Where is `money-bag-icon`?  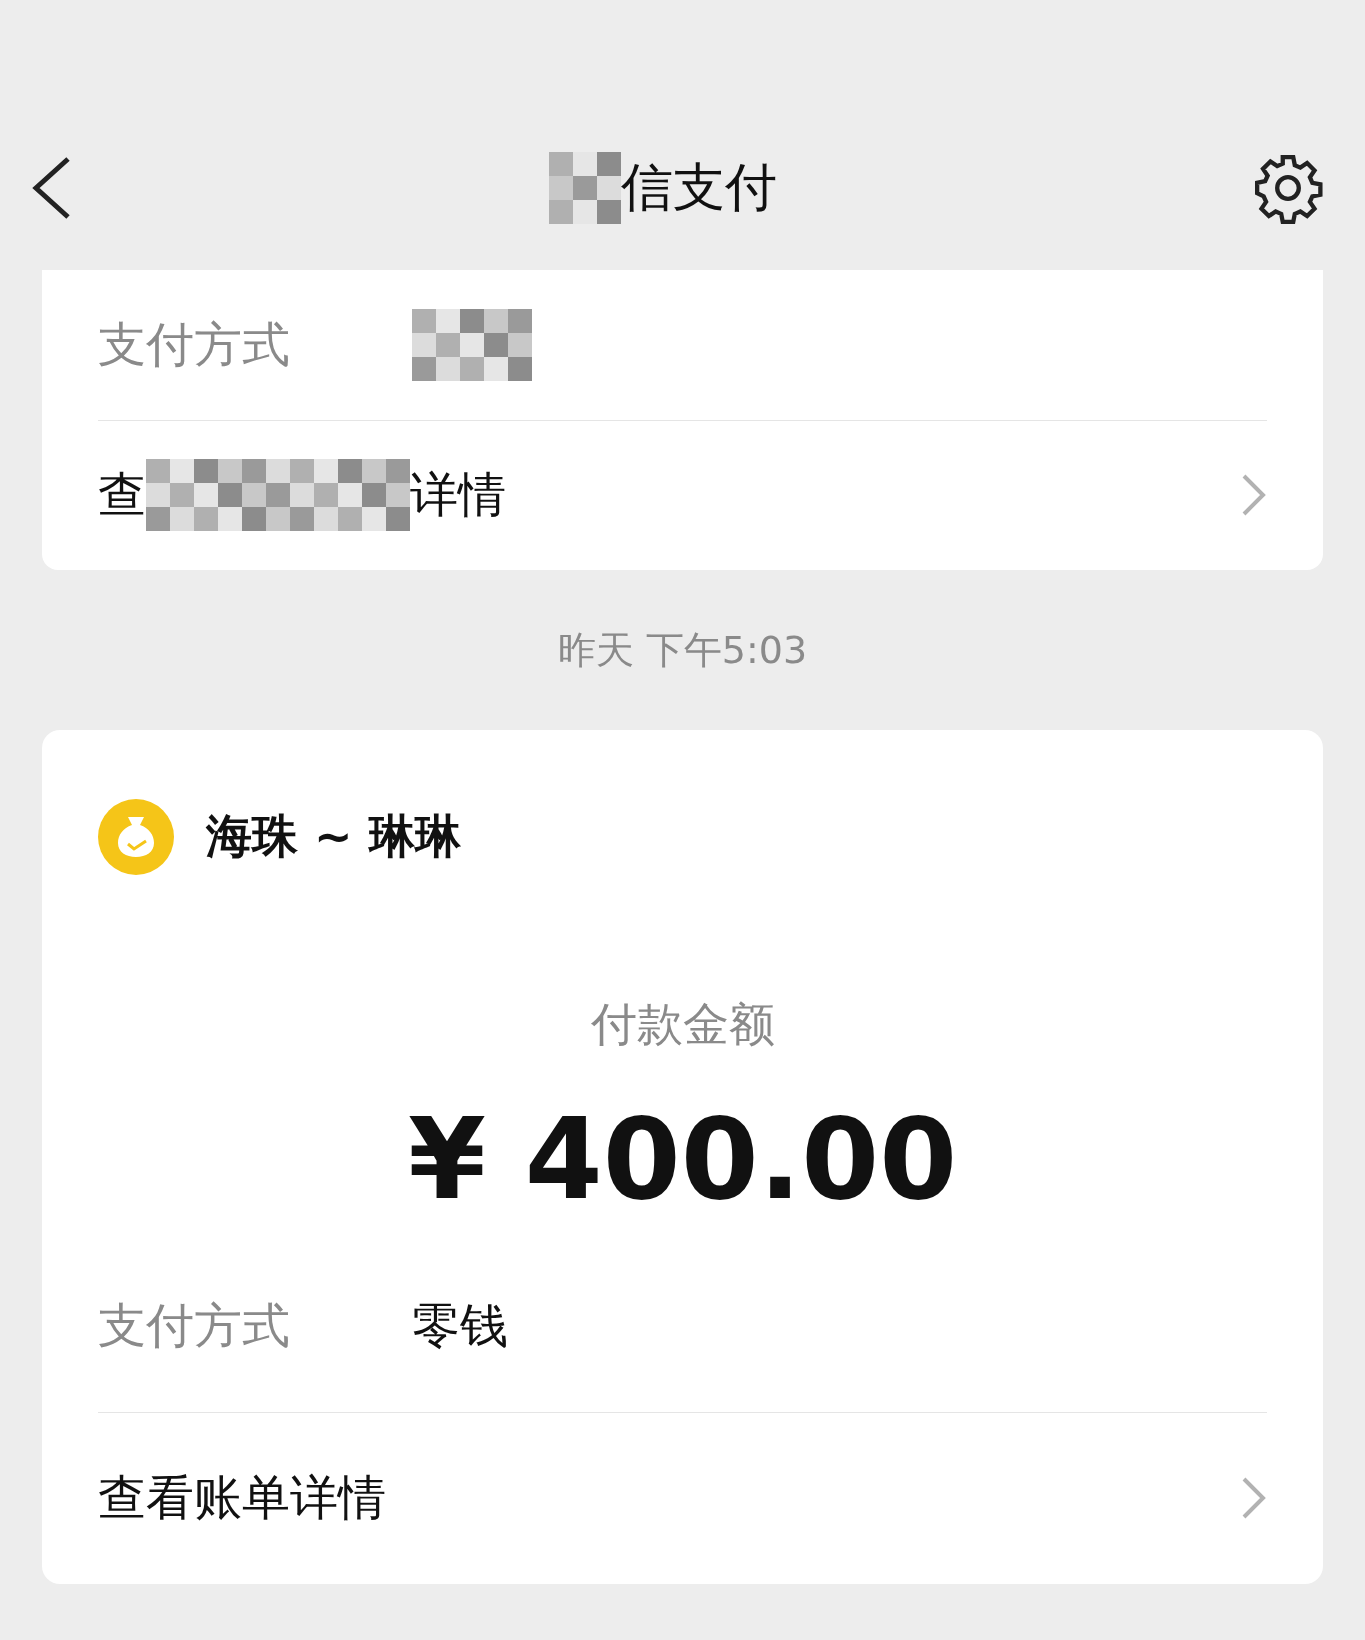 money-bag-icon is located at coordinates (136, 837).